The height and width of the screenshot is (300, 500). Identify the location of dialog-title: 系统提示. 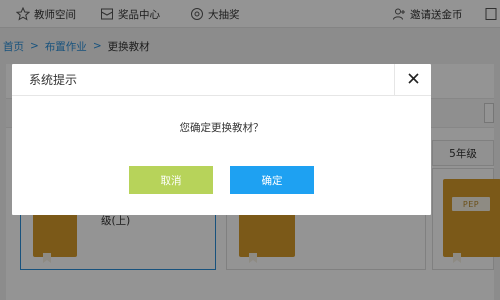
(53, 80).